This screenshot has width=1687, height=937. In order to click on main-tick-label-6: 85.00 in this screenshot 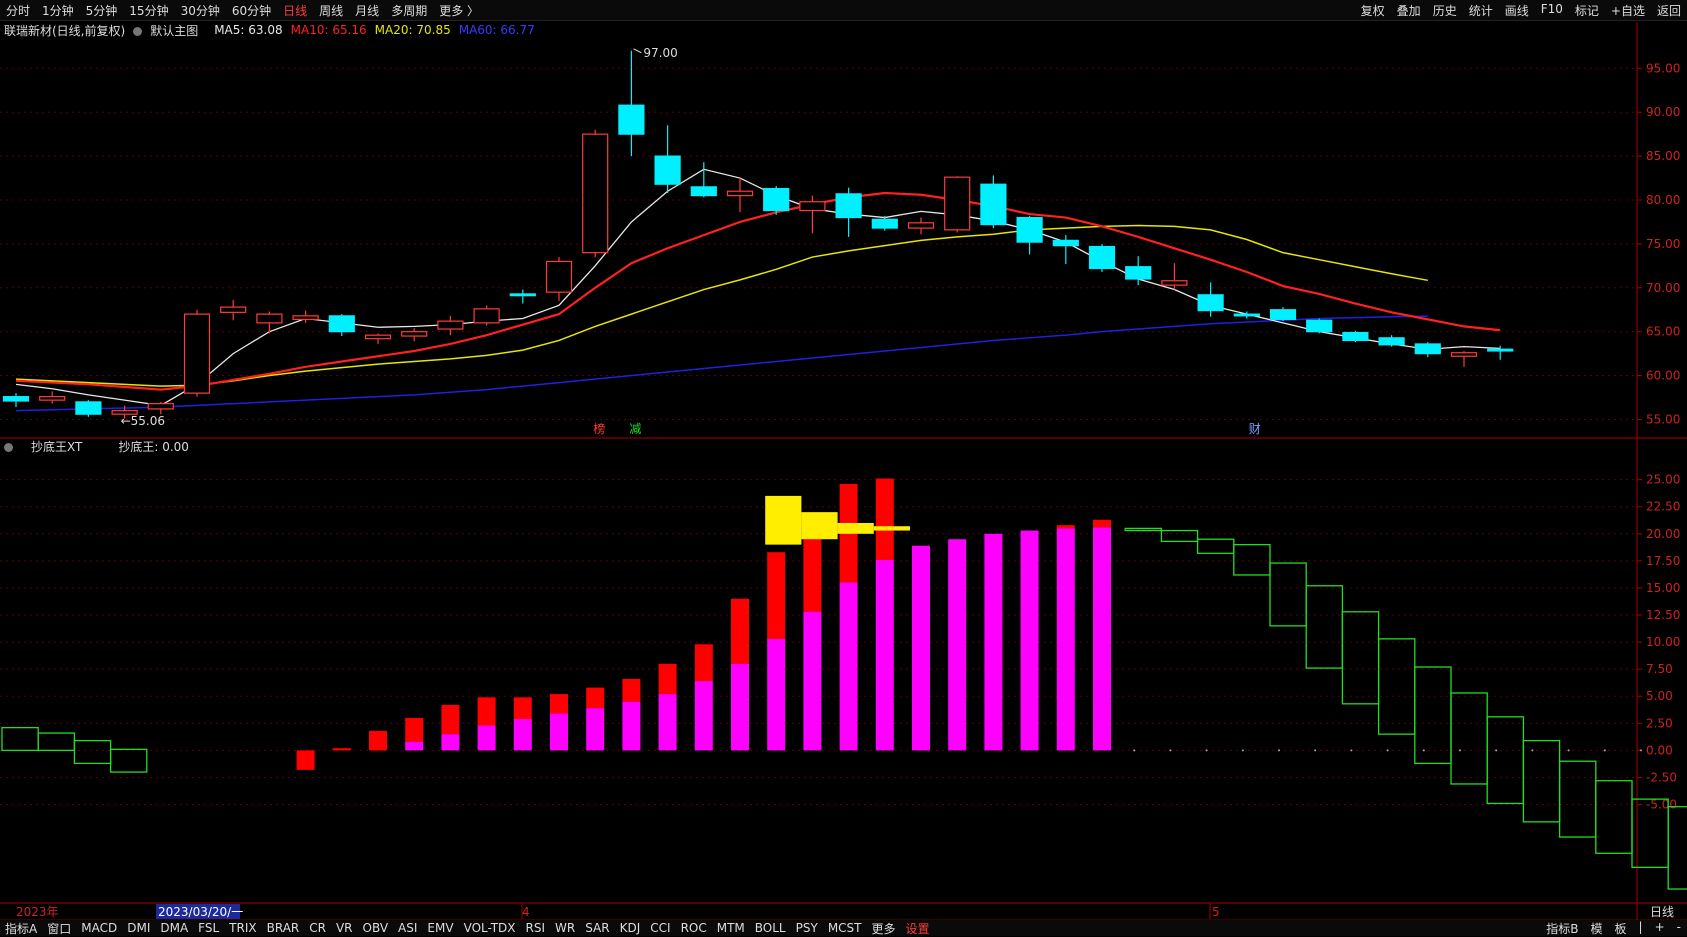, I will do `click(1663, 156)`.